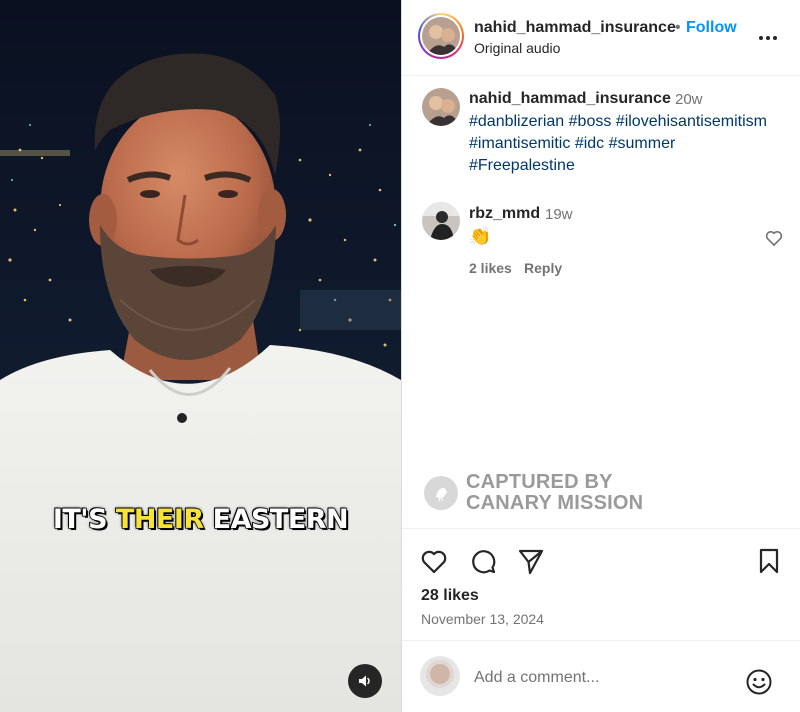 This screenshot has width=800, height=712. What do you see at coordinates (711, 28) in the screenshot?
I see `follow-button: Follow` at bounding box center [711, 28].